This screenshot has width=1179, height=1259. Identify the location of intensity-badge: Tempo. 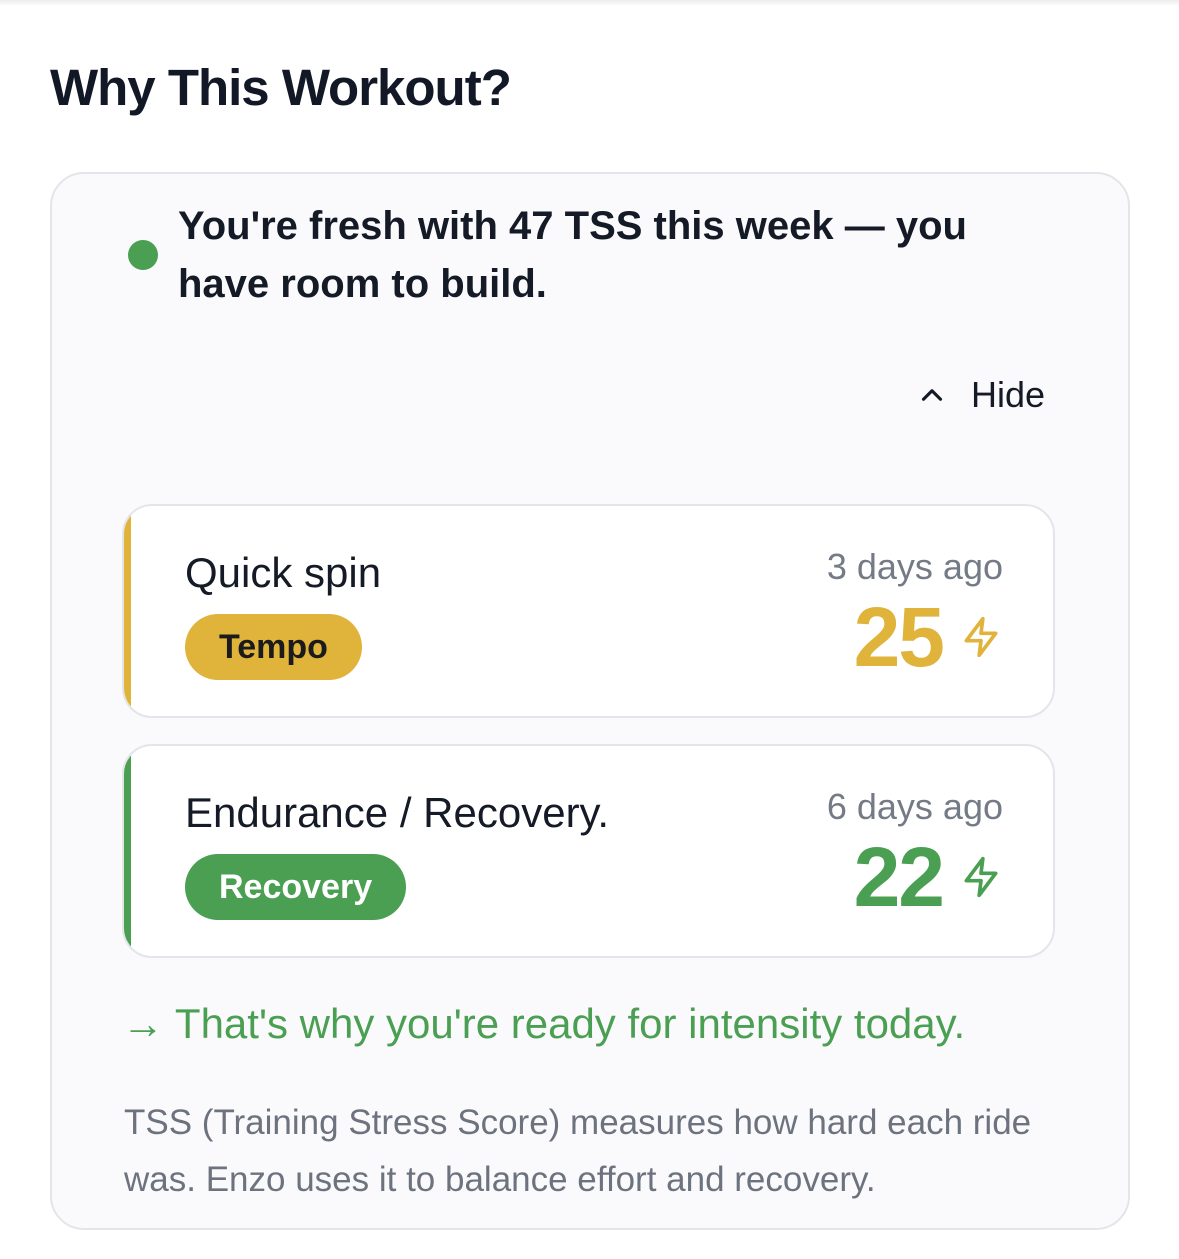
(273, 647).